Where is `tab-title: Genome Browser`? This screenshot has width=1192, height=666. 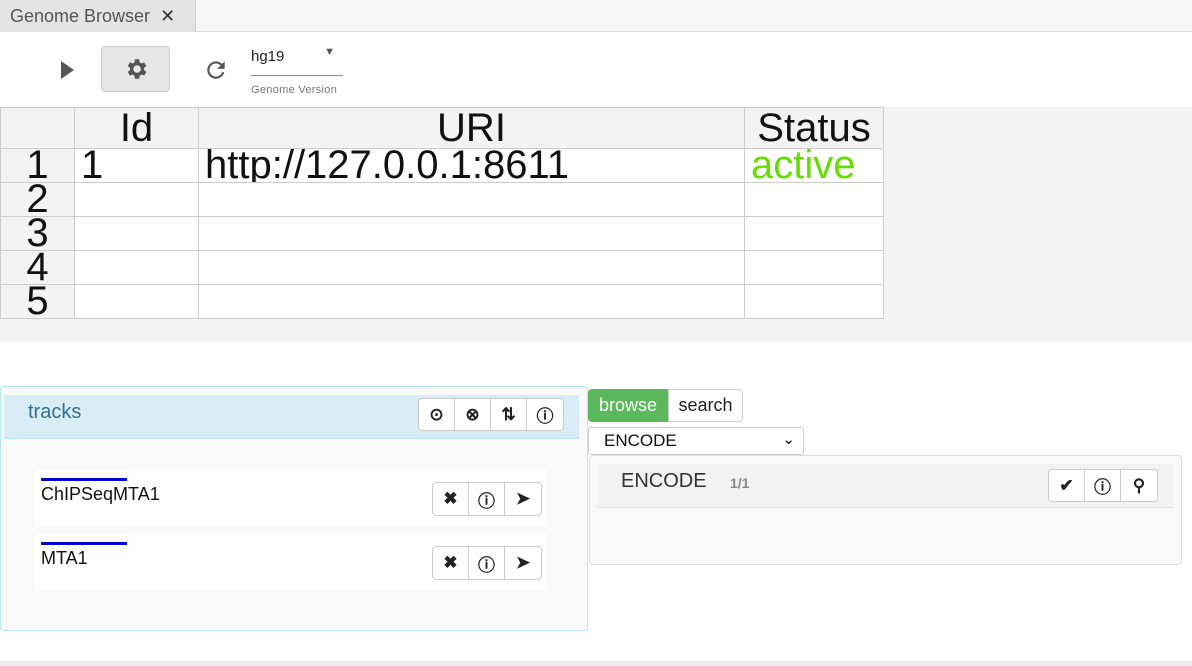 tab-title: Genome Browser is located at coordinates (80, 16).